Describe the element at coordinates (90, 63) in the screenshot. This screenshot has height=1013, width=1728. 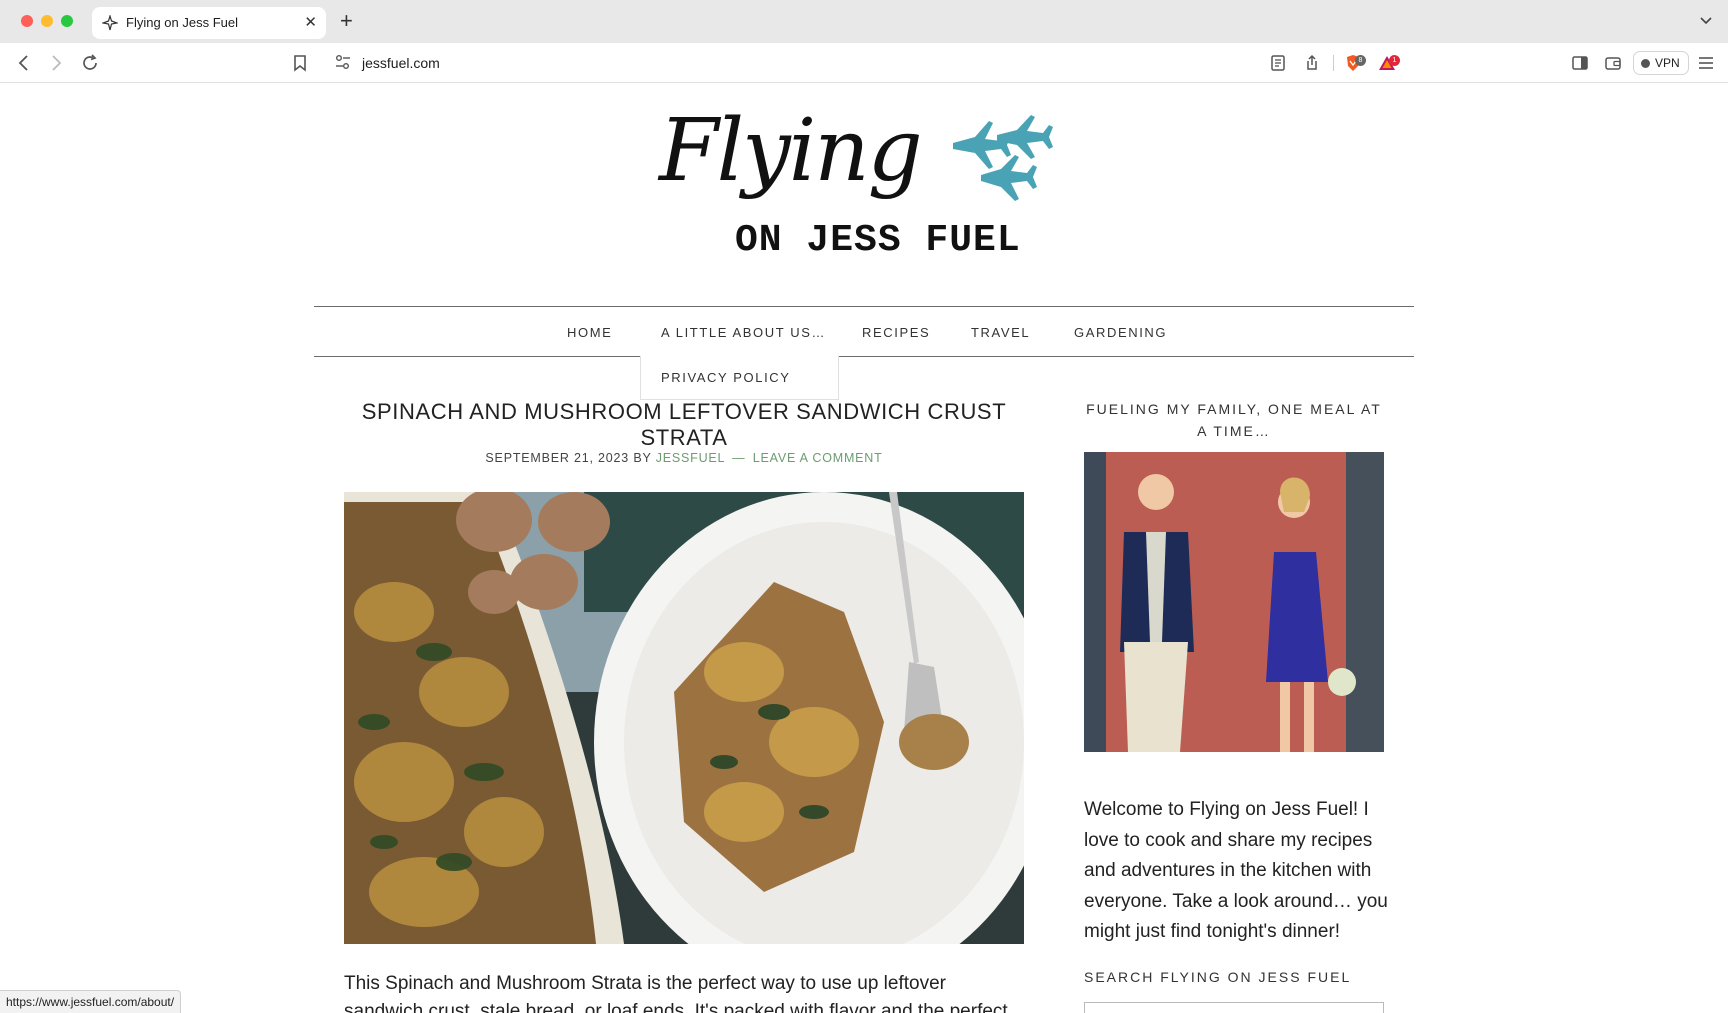
I see `reload-icon` at that location.